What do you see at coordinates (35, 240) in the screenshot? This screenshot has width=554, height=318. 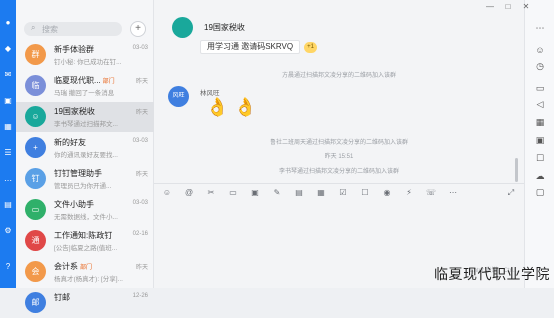 I see `avatar: 通` at bounding box center [35, 240].